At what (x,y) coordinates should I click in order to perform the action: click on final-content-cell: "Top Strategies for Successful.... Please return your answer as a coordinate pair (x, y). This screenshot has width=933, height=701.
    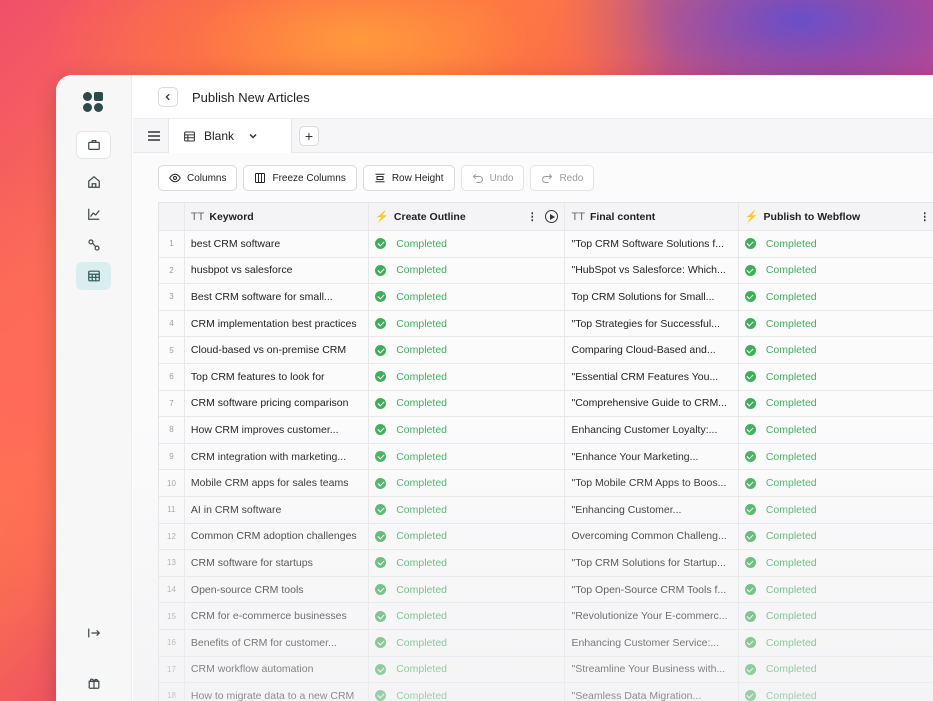
    Looking at the image, I should click on (652, 323).